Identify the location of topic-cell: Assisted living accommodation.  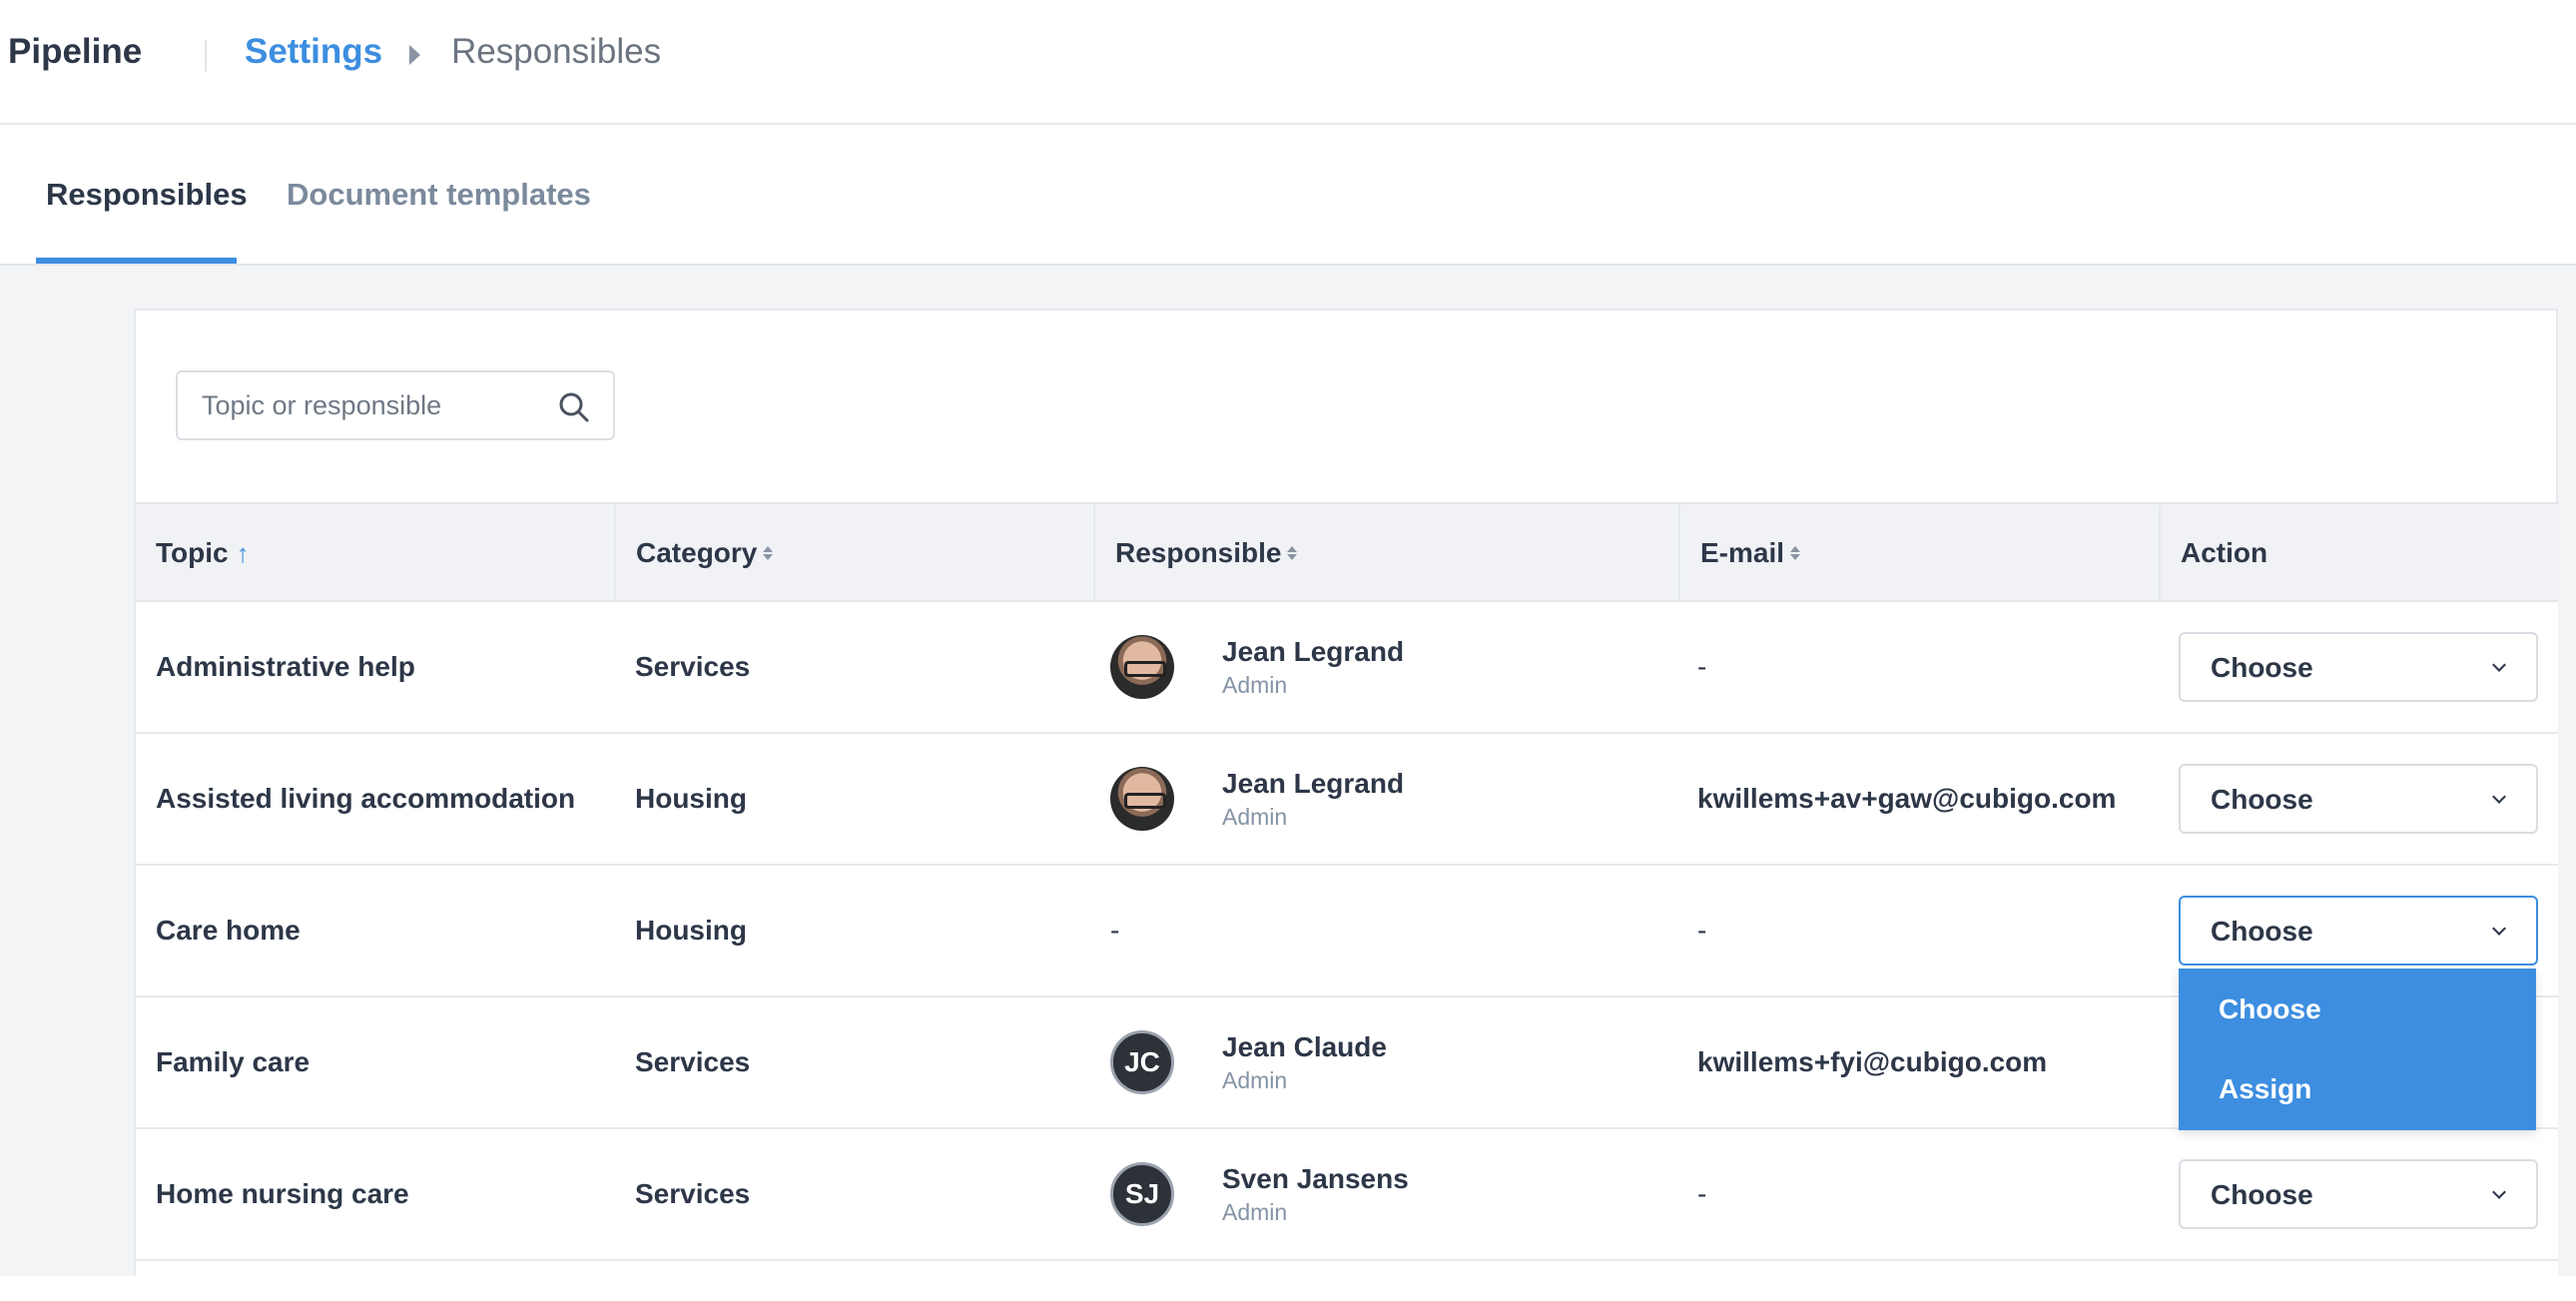
(366, 798).